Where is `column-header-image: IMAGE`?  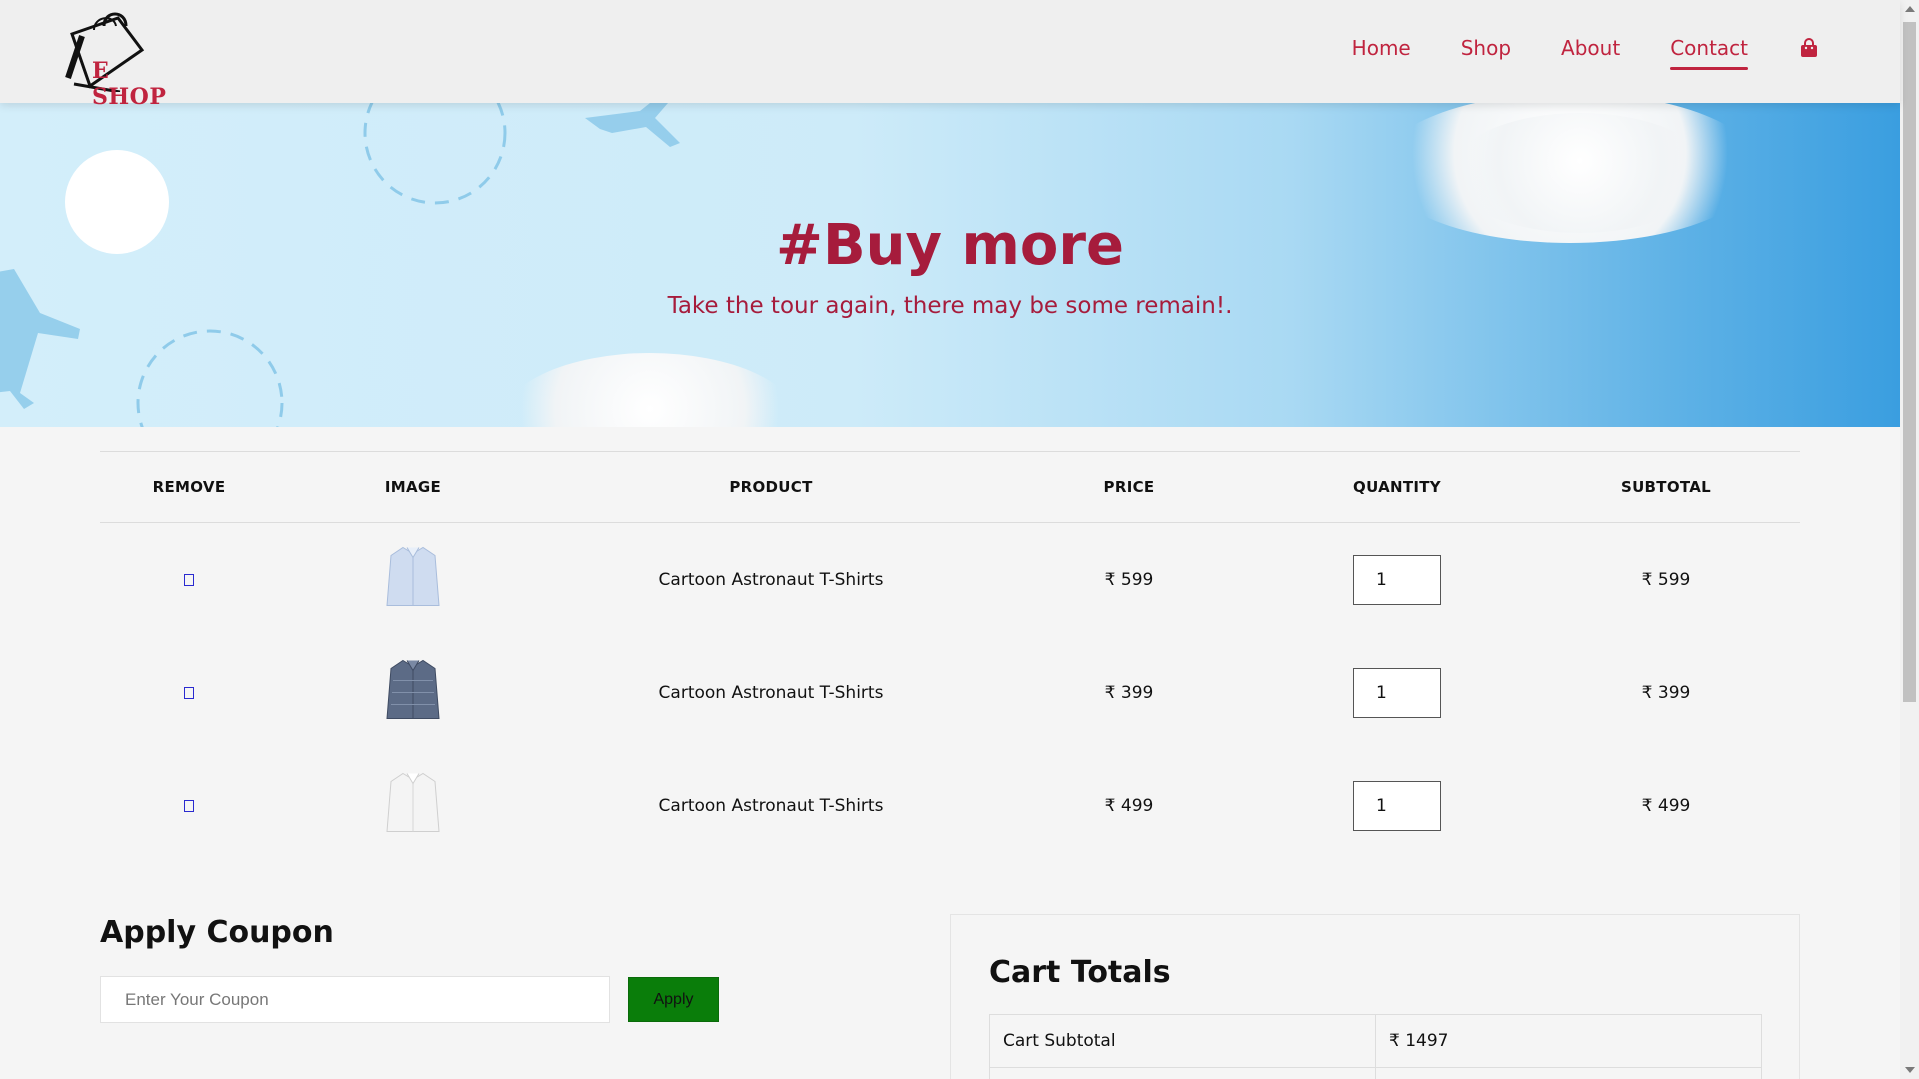
column-header-image: IMAGE is located at coordinates (413, 487).